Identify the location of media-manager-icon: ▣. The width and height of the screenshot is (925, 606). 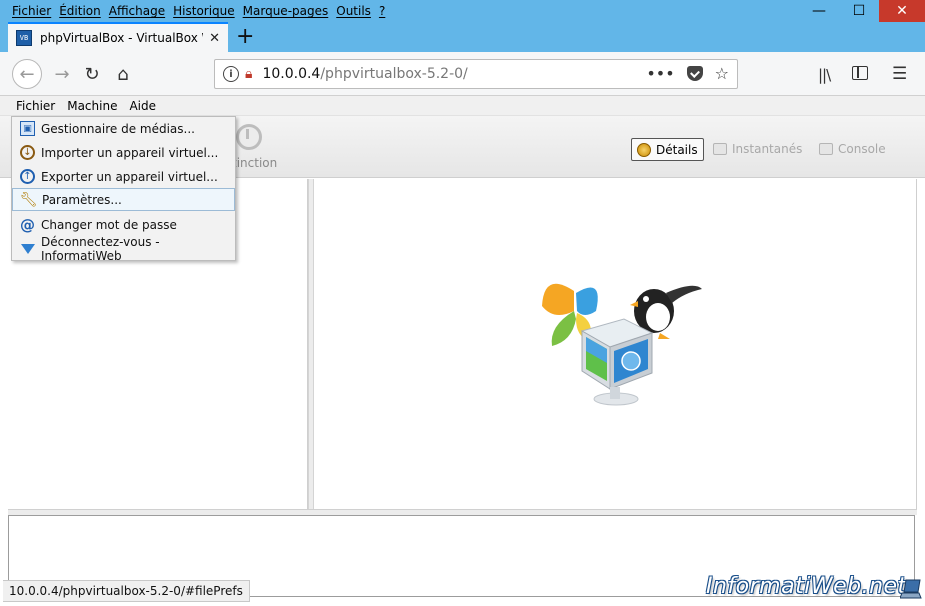
(27, 128).